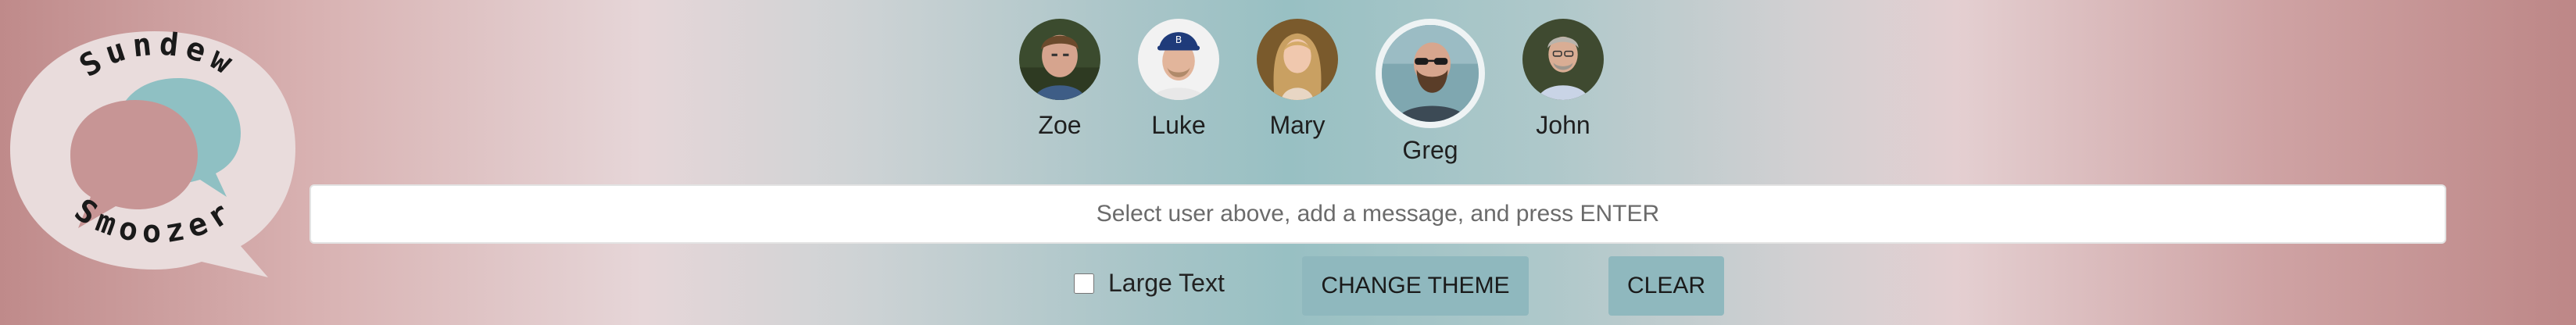 The width and height of the screenshot is (2576, 325). I want to click on user-john: John, so click(1563, 92).